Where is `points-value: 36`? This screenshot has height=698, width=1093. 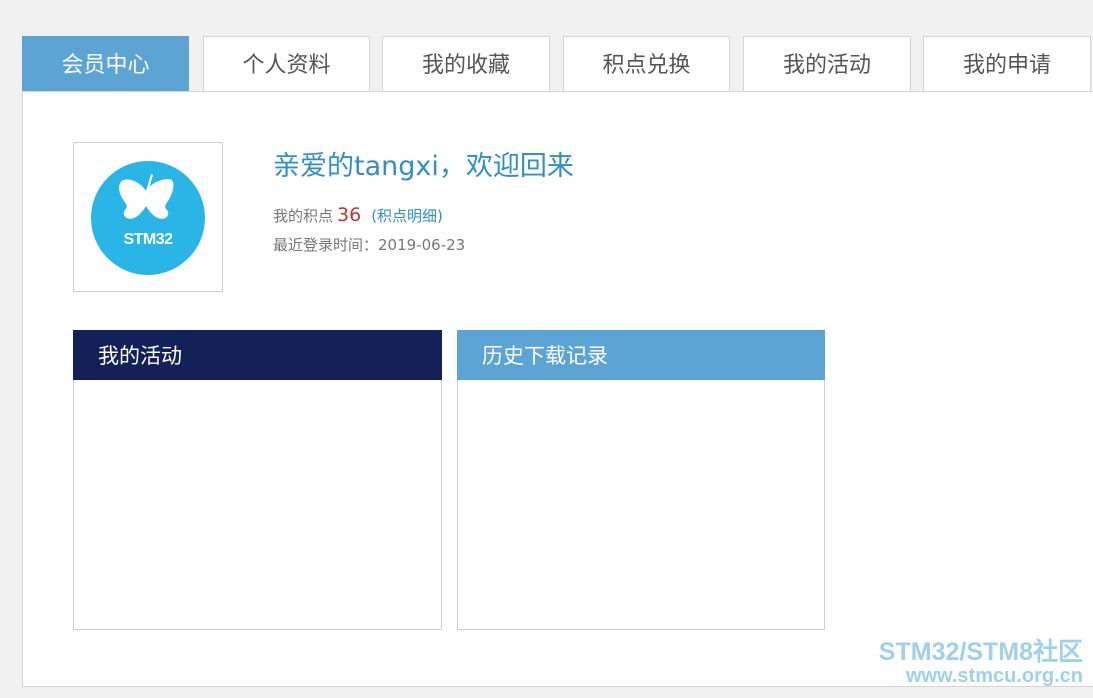
points-value: 36 is located at coordinates (349, 215).